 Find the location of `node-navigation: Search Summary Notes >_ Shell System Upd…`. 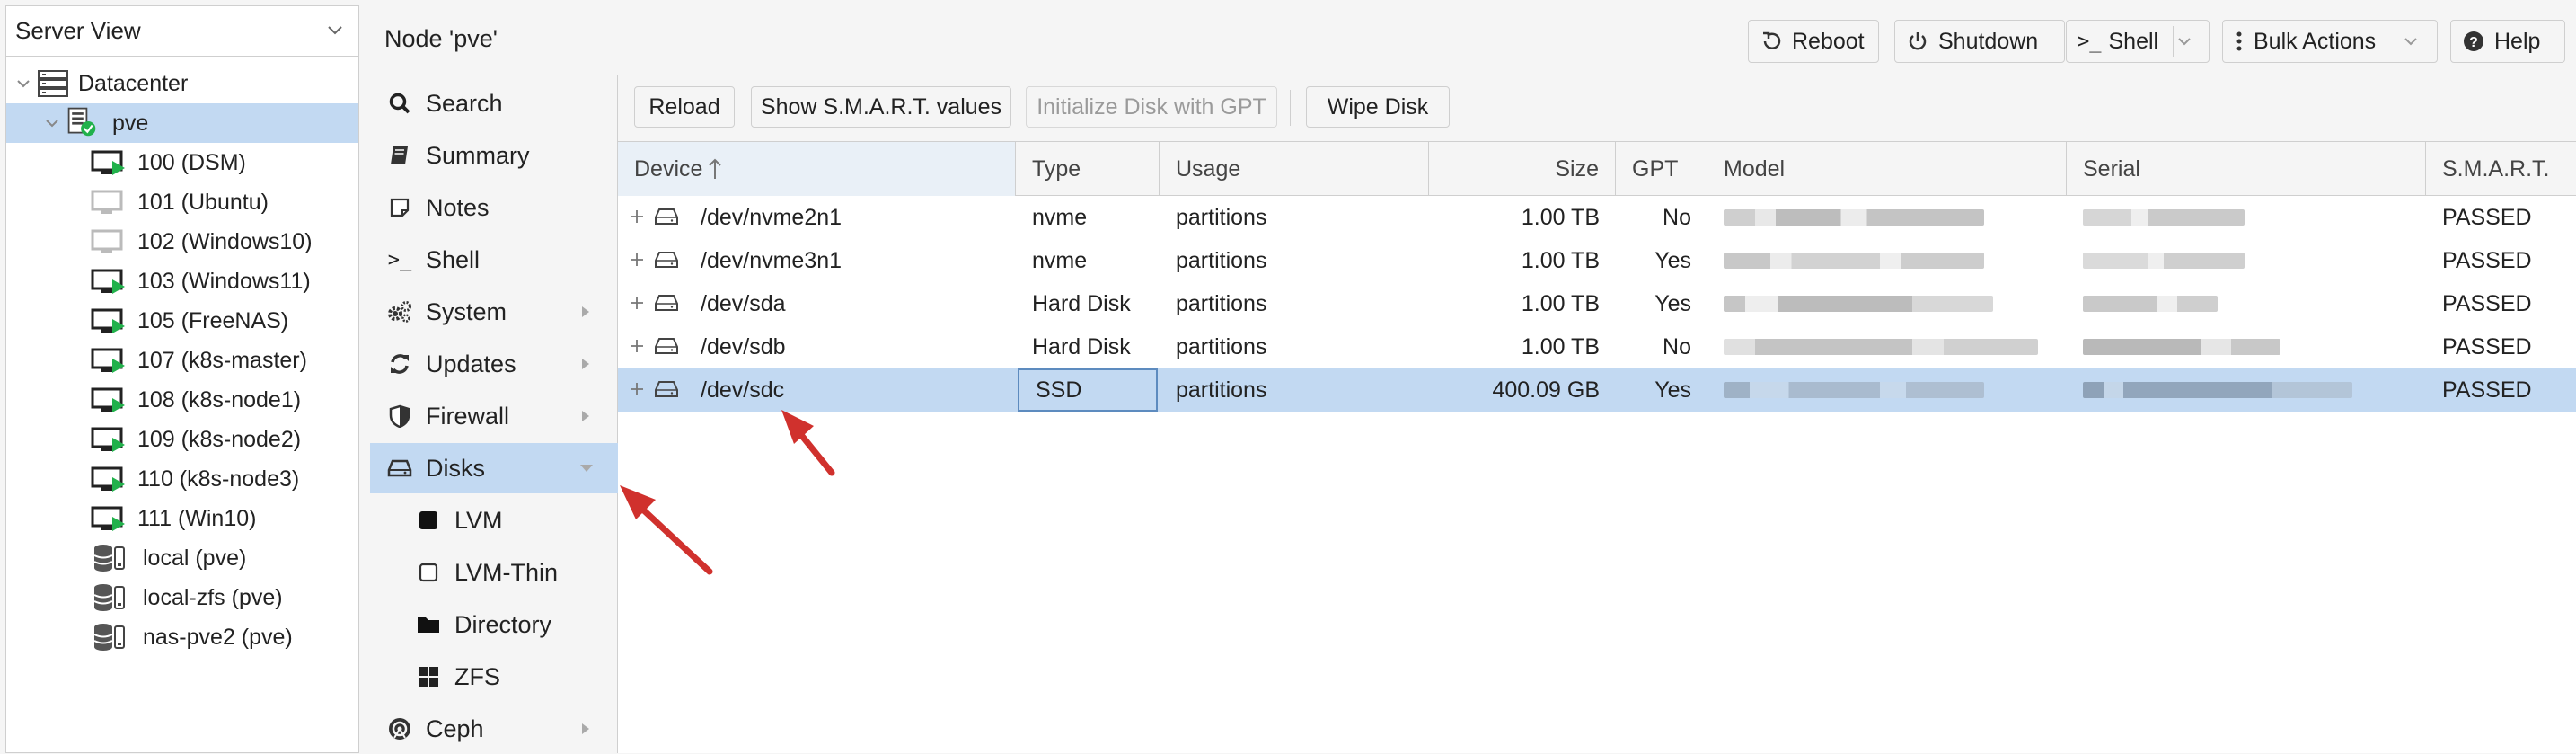

node-navigation: Search Summary Notes >_ Shell System Upd… is located at coordinates (494, 414).